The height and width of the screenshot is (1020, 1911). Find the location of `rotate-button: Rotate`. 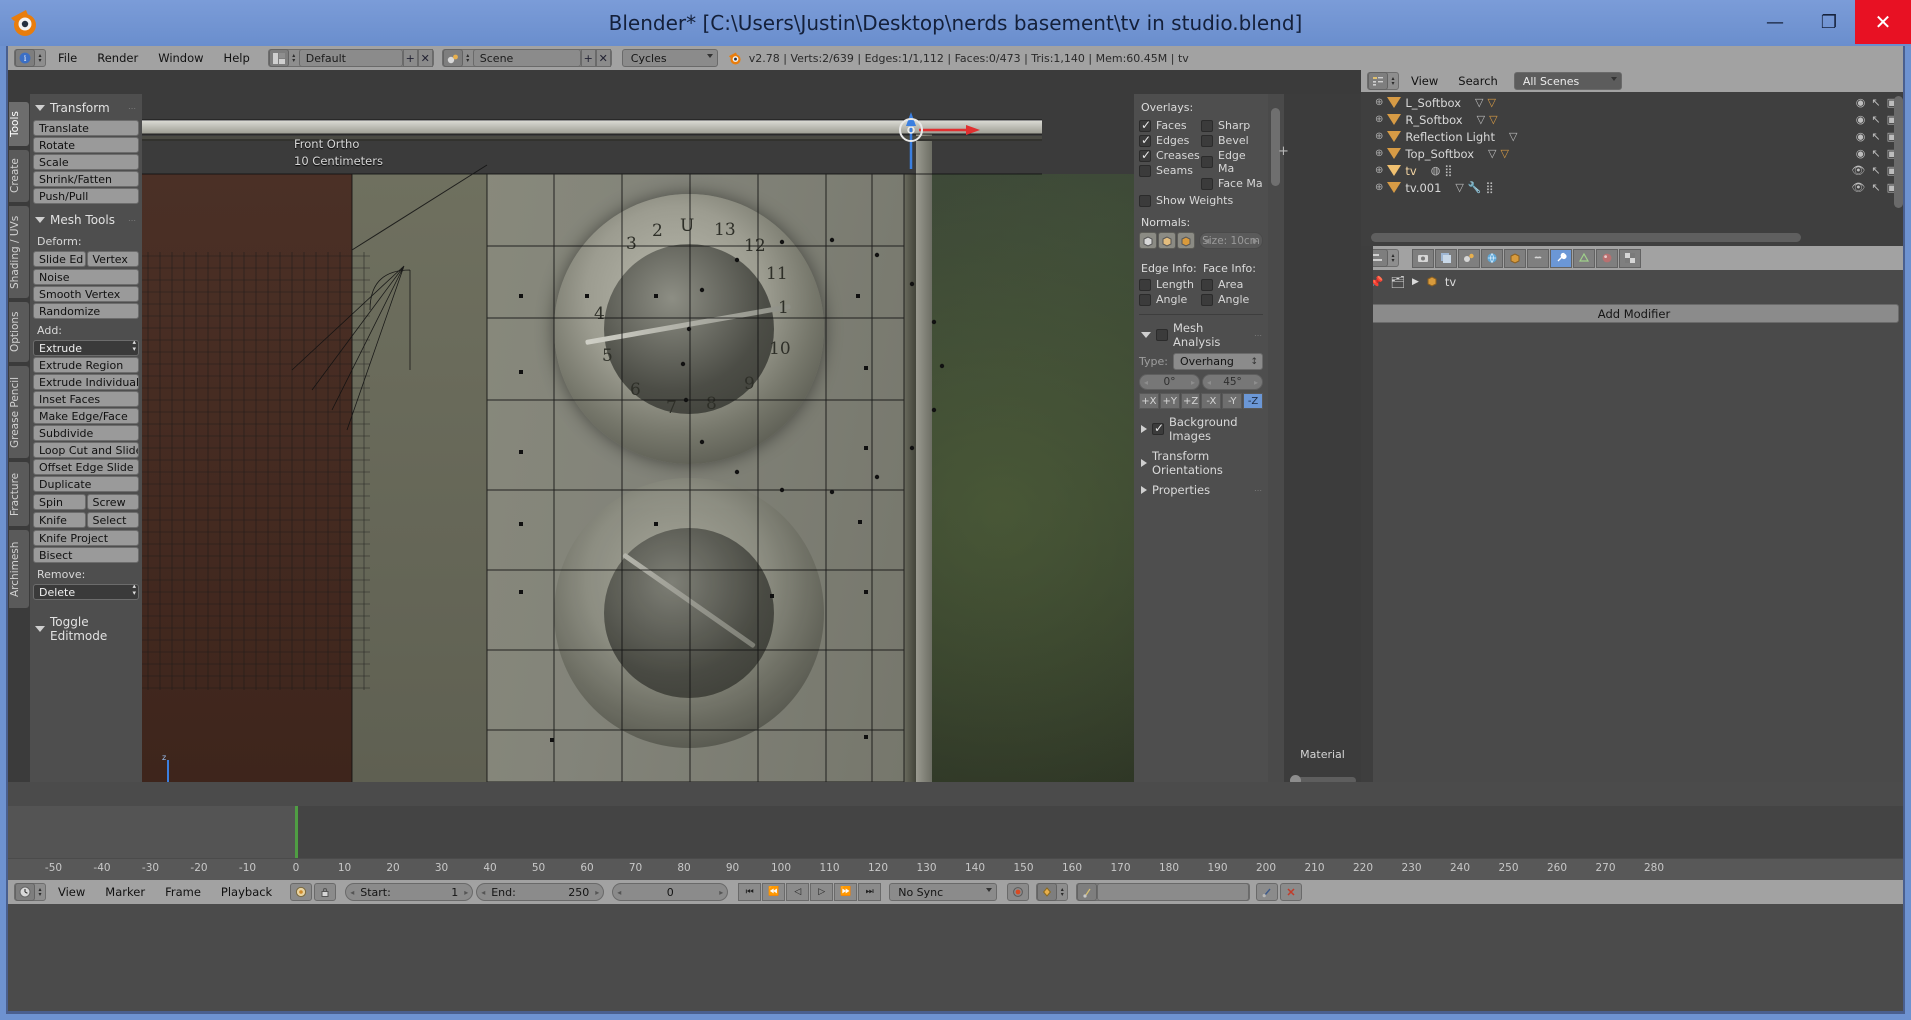

rotate-button: Rotate is located at coordinates (86, 145).